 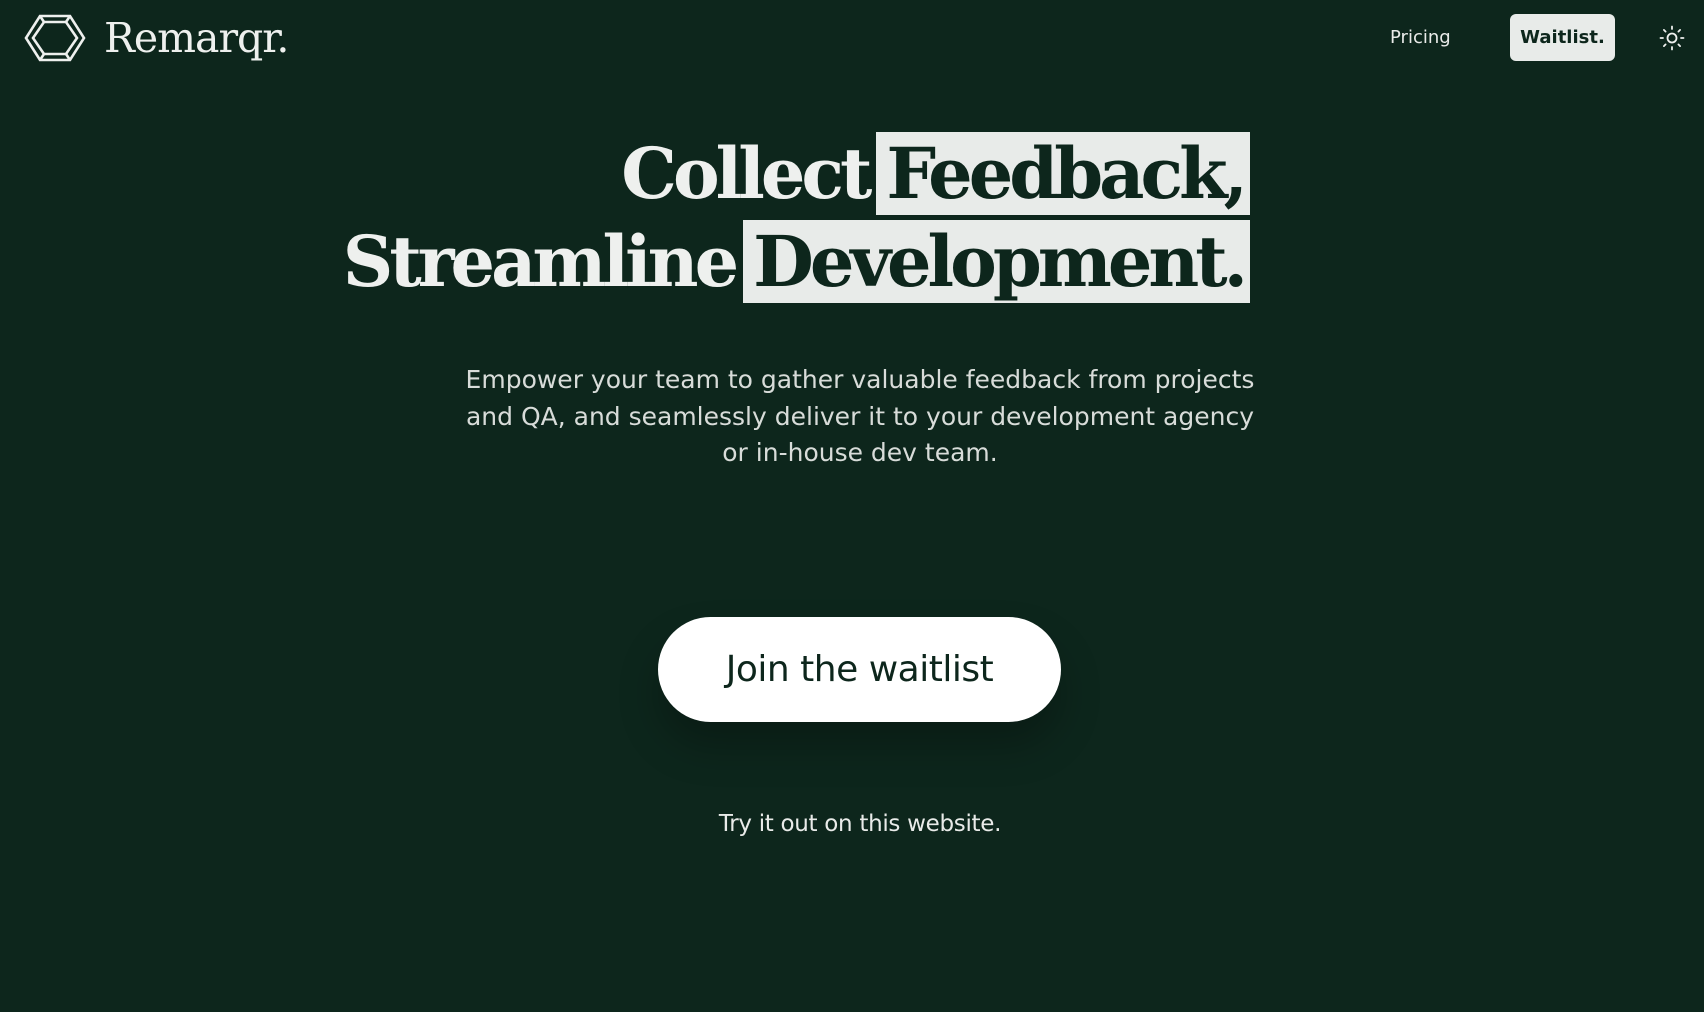 What do you see at coordinates (1672, 38) in the screenshot?
I see `theme-toggle-sun-icon` at bounding box center [1672, 38].